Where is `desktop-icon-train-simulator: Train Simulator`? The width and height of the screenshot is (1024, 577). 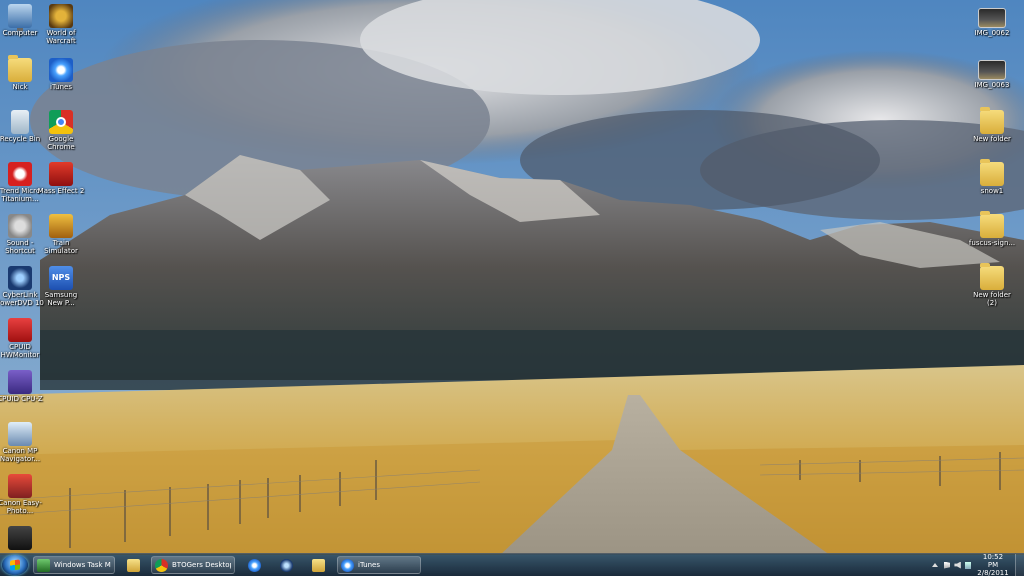
desktop-icon-train-simulator: Train Simulator is located at coordinates (61, 234).